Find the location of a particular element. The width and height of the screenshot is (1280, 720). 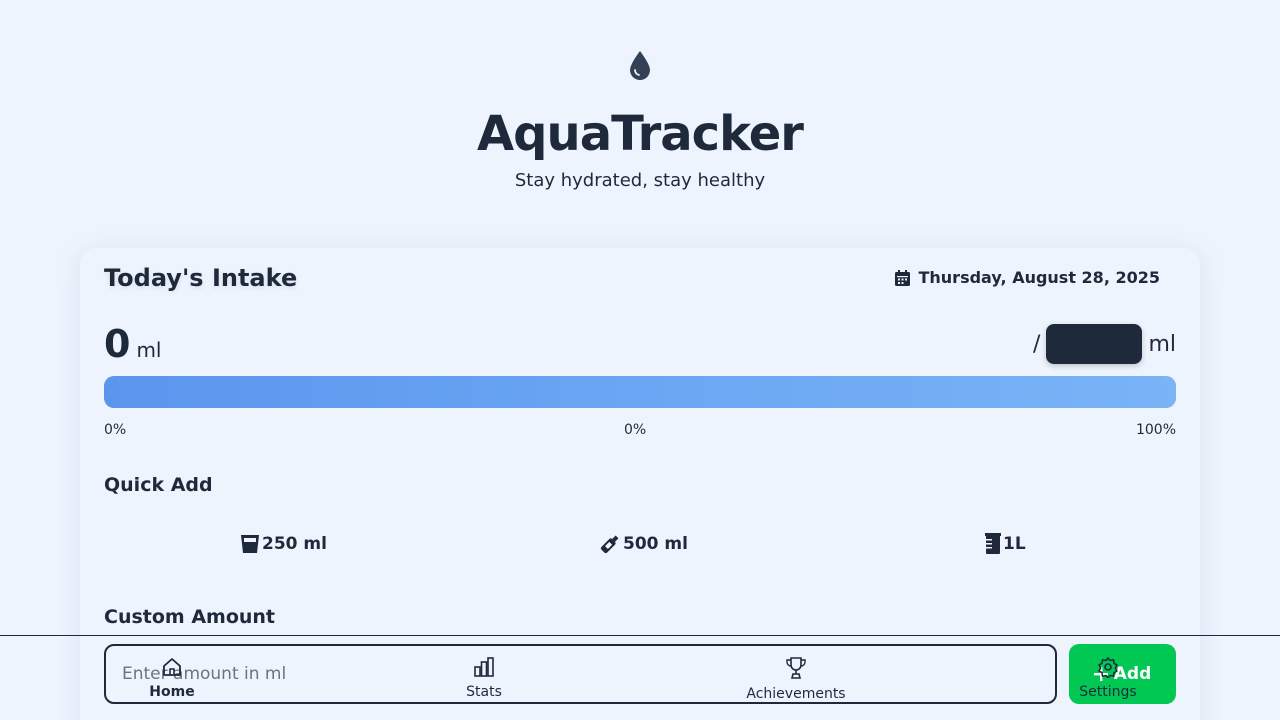

daily-goal: / ml is located at coordinates (1104, 344).